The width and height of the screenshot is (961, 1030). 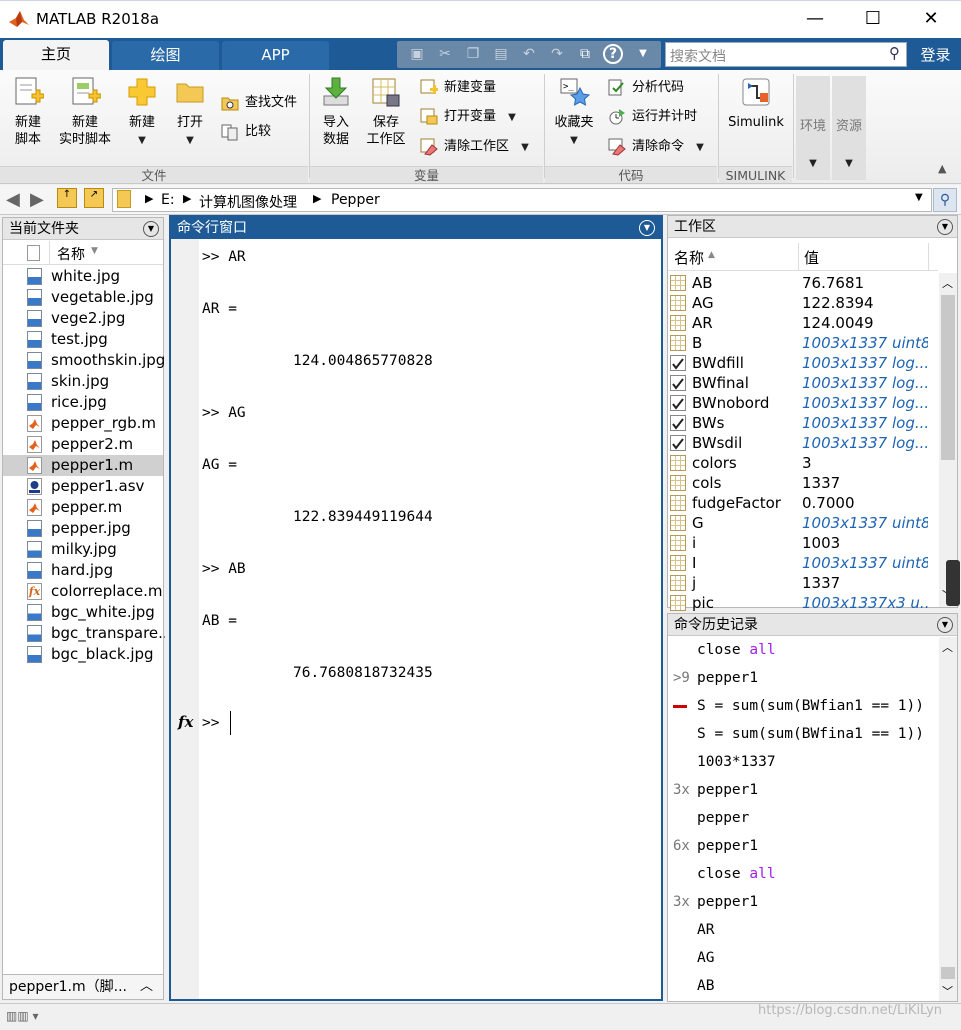 I want to click on resources-button: 资源 ▼, so click(x=849, y=128).